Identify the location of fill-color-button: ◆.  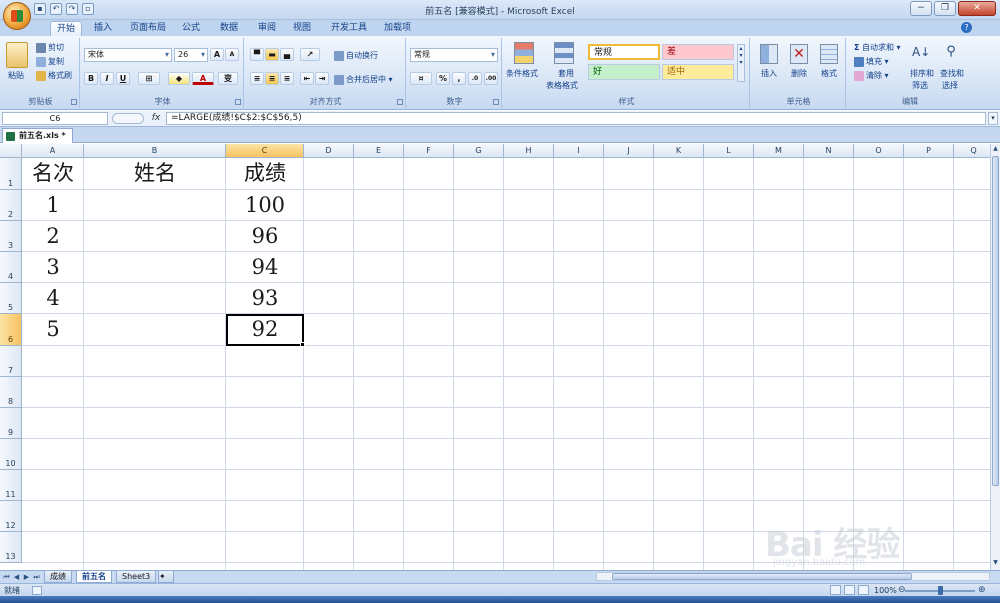
(179, 78).